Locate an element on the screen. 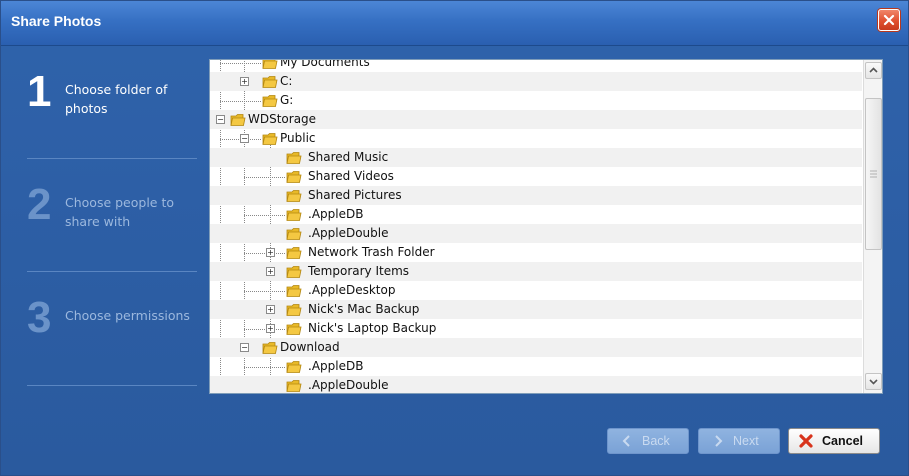 The width and height of the screenshot is (909, 476). step-label: Choose permissions is located at coordinates (127, 315).